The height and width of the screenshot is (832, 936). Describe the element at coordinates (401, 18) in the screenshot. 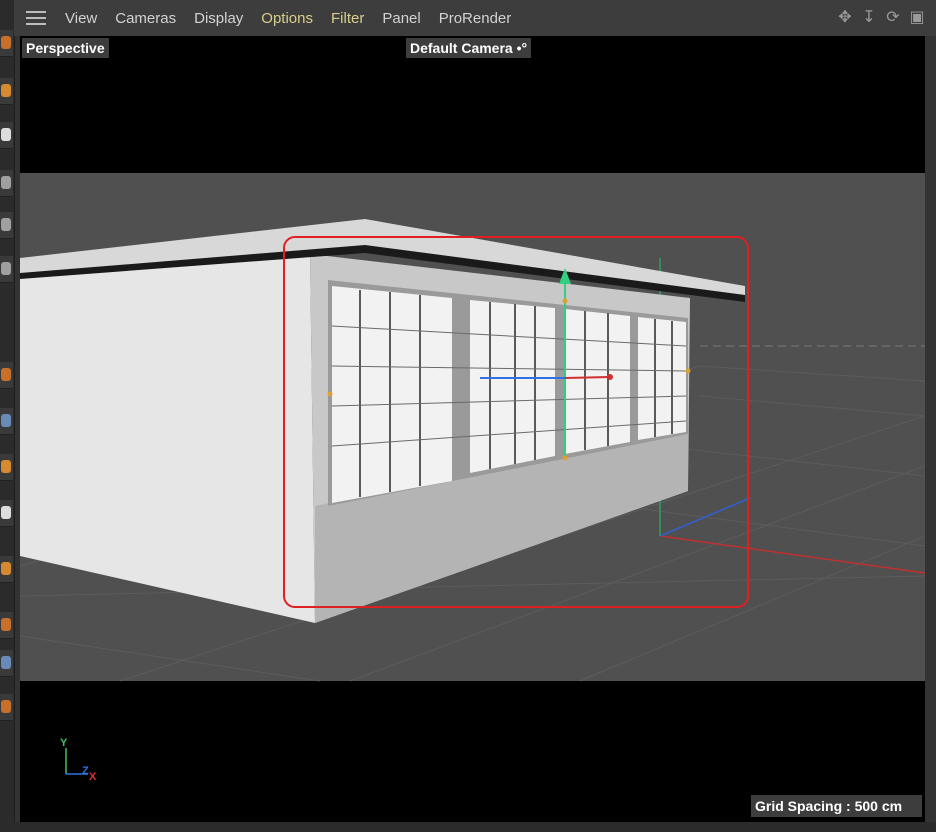

I see `menu-panel: Panel` at that location.